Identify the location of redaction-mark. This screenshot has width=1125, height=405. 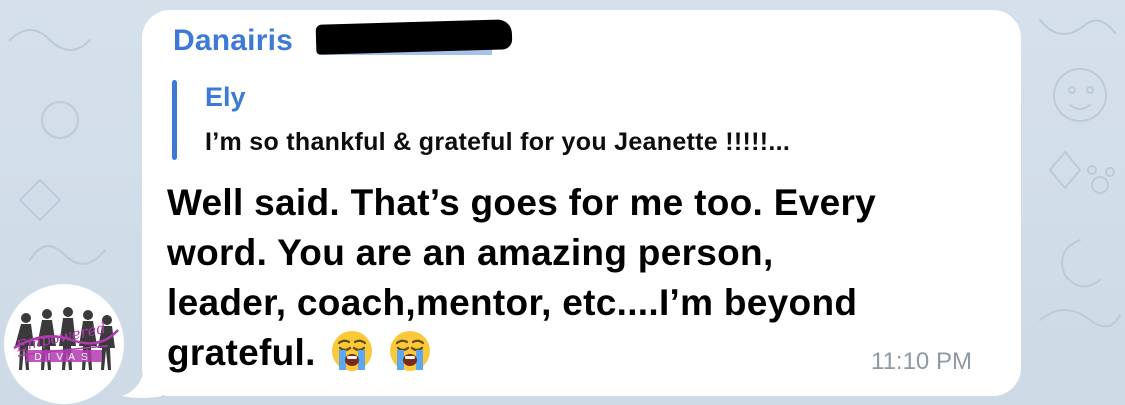
(414, 37).